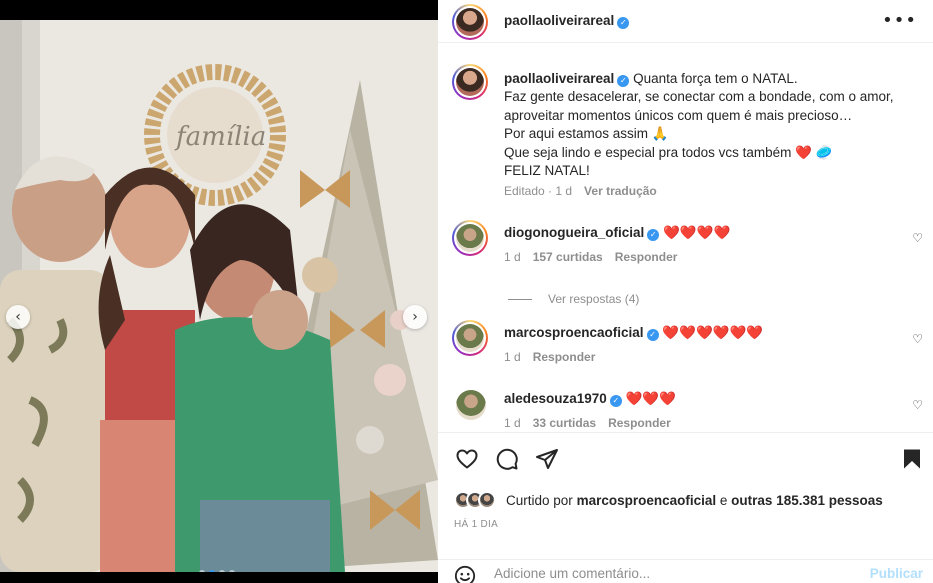 The height and width of the screenshot is (583, 933). I want to click on liked-by-prefix: Curtido por, so click(539, 500).